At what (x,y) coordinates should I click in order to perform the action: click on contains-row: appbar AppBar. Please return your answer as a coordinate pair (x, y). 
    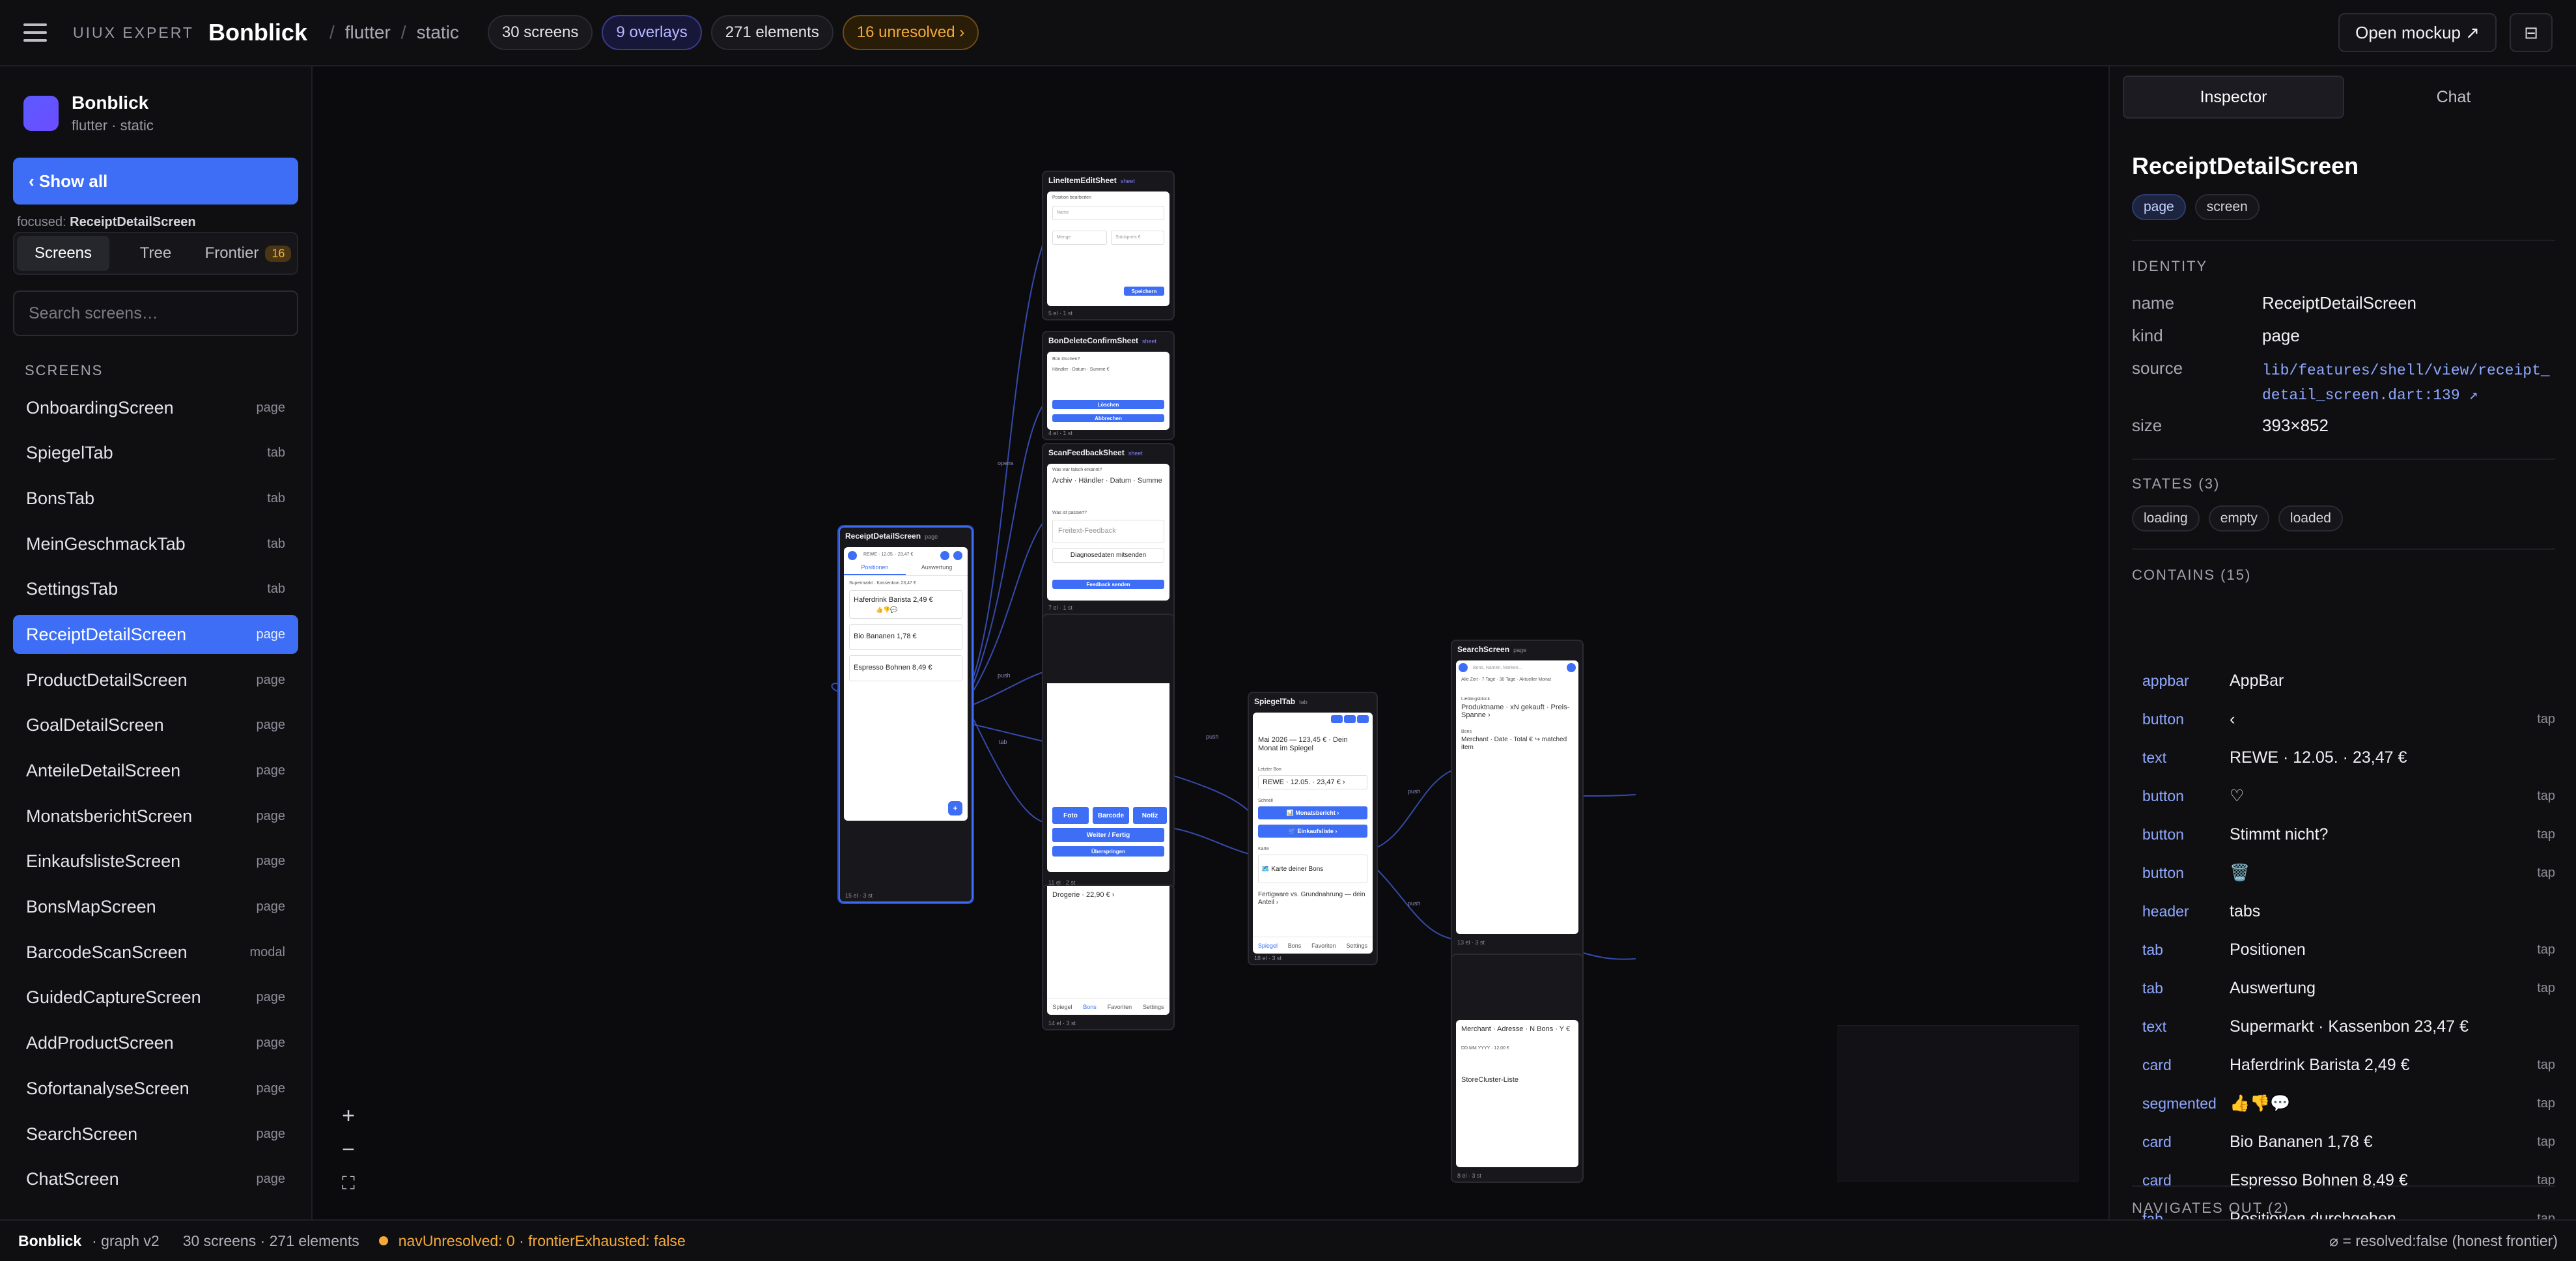
    Looking at the image, I should click on (2344, 681).